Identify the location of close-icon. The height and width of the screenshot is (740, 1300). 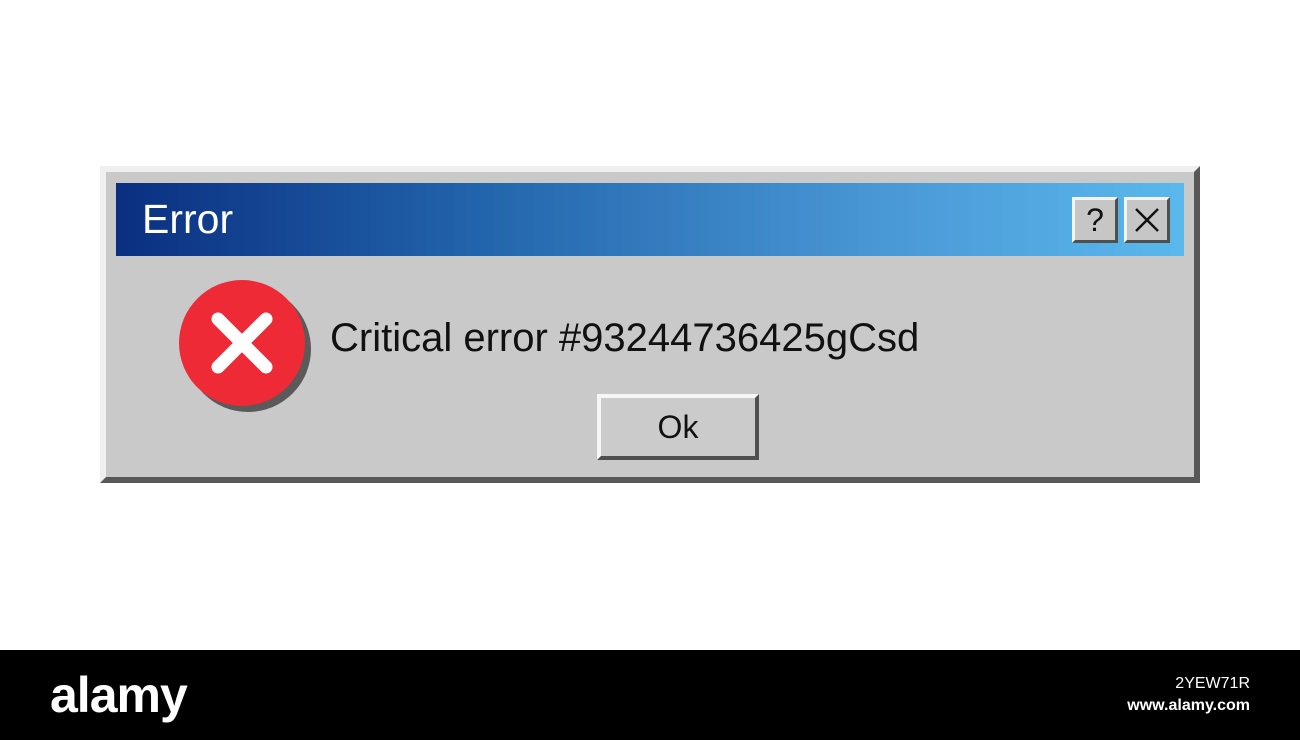
(1147, 220).